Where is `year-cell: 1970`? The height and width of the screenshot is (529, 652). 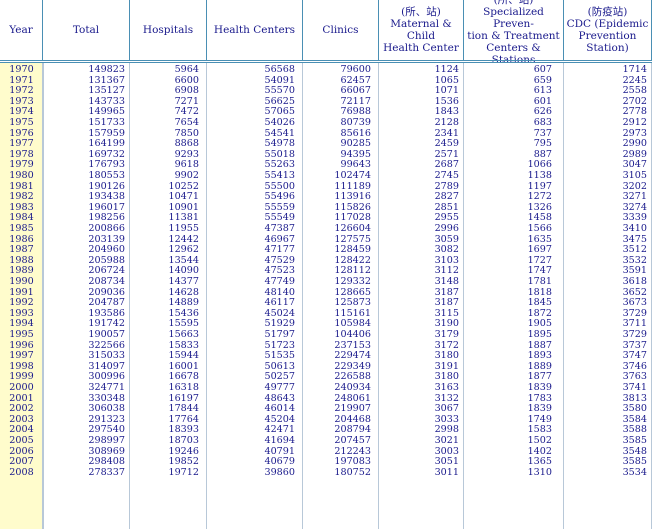
year-cell: 1970 is located at coordinates (21, 69).